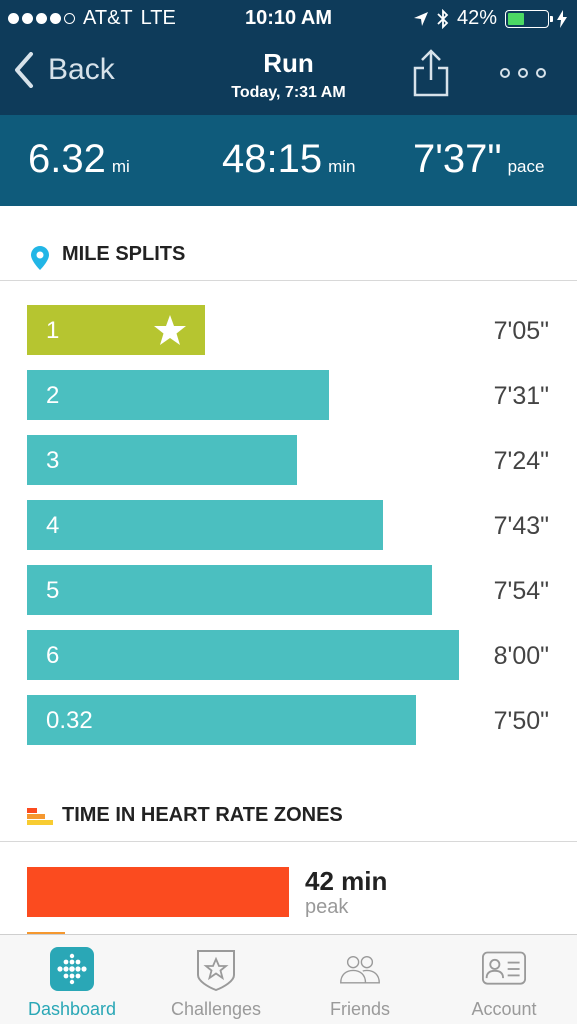  I want to click on more-options-icon, so click(523, 73).